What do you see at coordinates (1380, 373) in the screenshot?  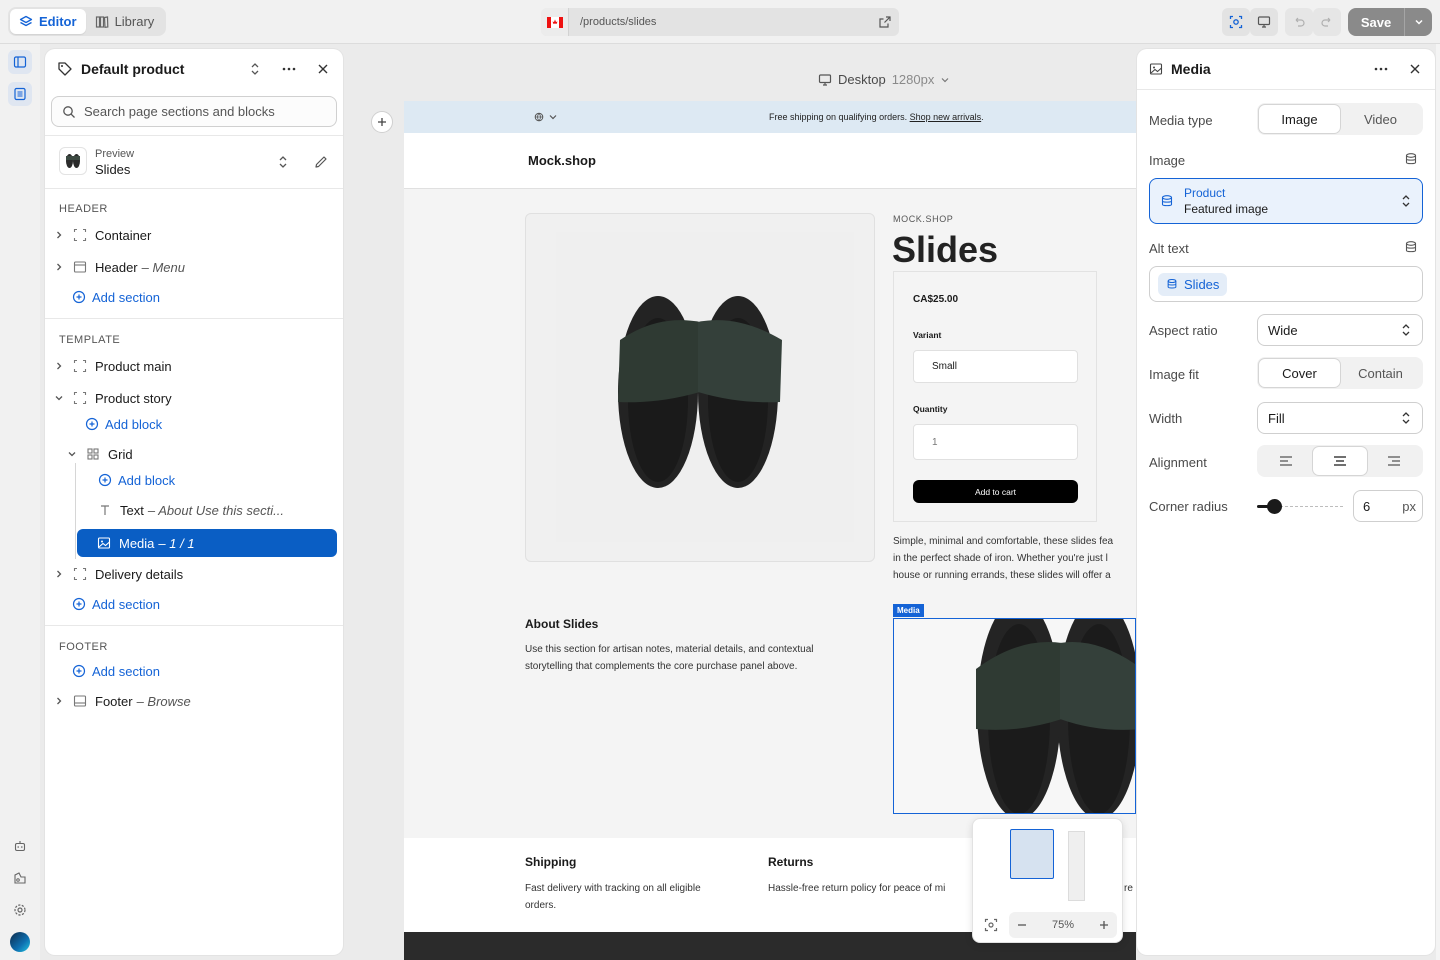 I see `image-fit-contain-option: Contain` at bounding box center [1380, 373].